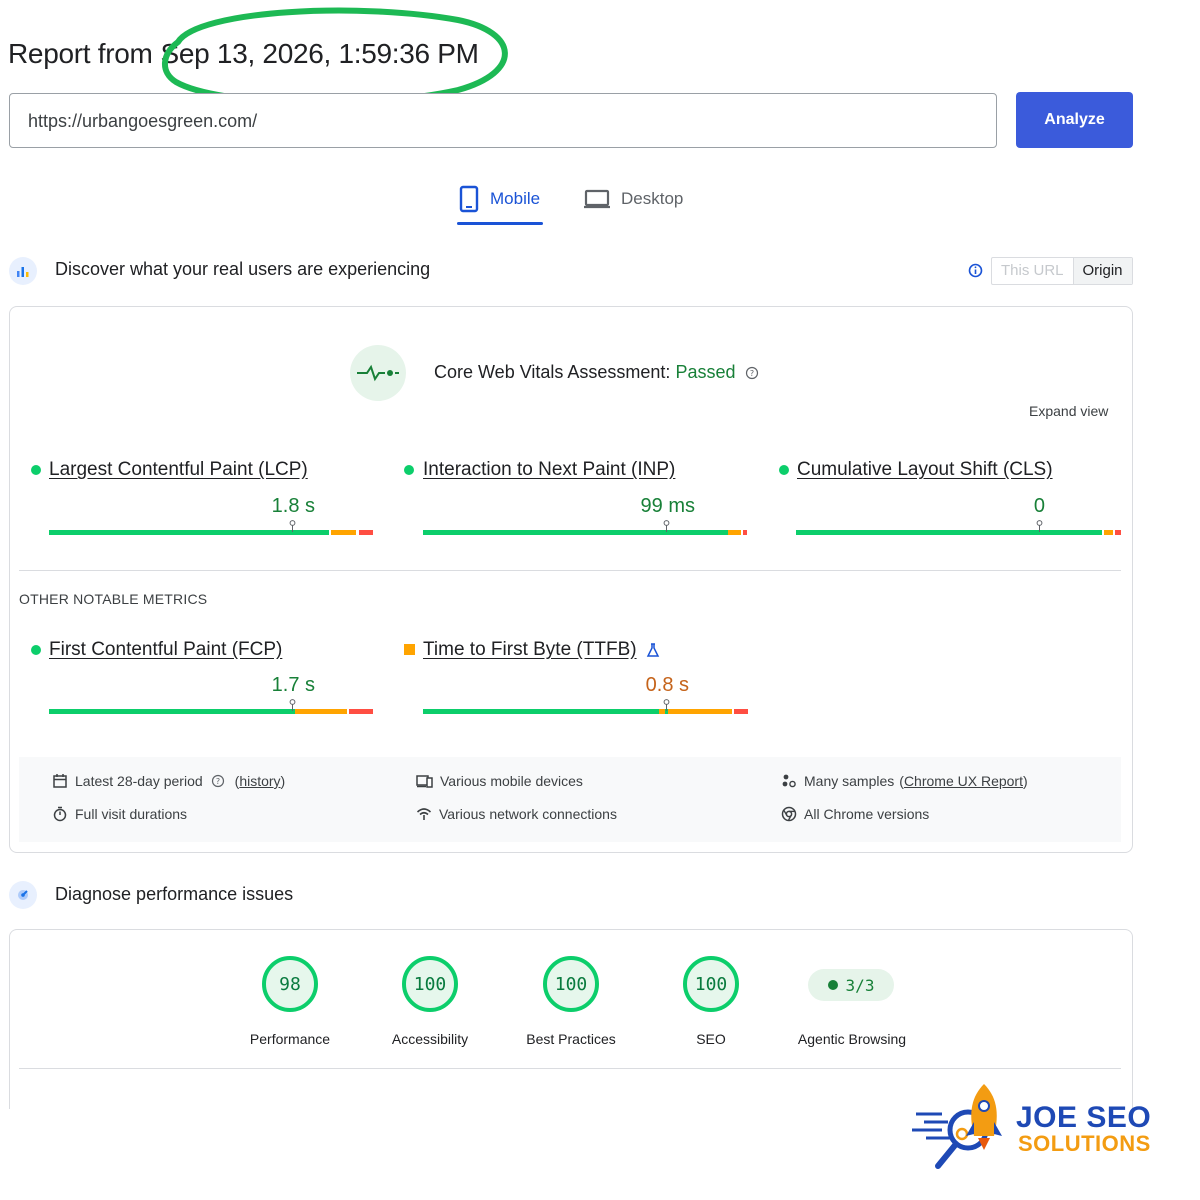 The image size is (1200, 1200). Describe the element at coordinates (378, 373) in the screenshot. I see `vitals-pulse-icon` at that location.